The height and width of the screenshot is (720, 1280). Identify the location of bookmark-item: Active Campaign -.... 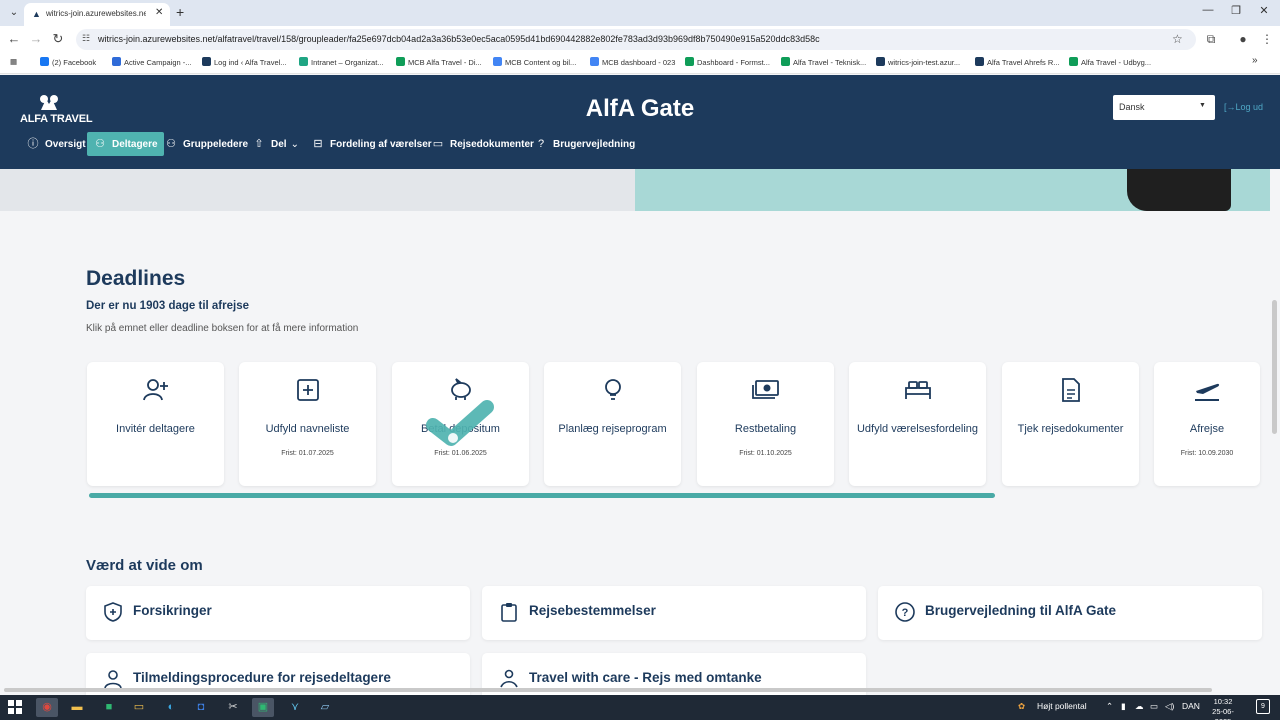
(152, 62).